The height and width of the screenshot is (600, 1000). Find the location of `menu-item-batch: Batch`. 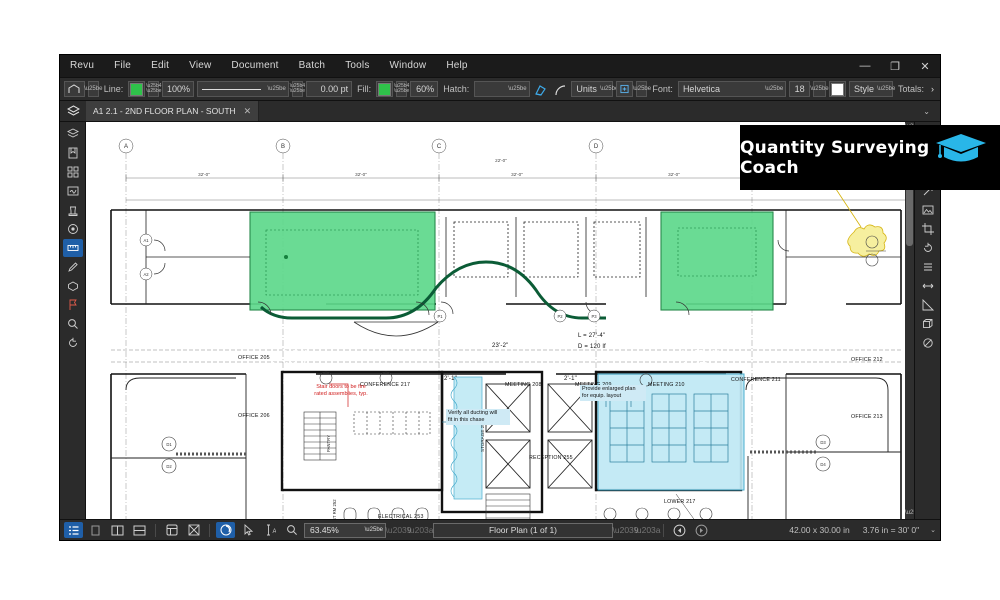

menu-item-batch: Batch is located at coordinates (312, 66).